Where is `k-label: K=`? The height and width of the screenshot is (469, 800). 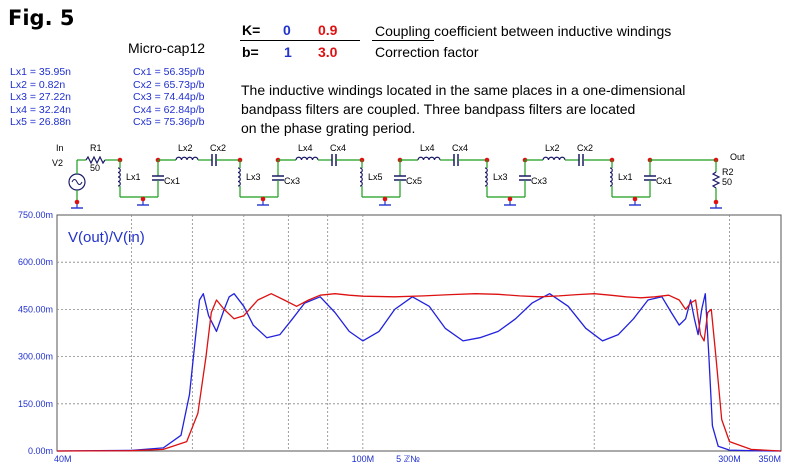
k-label: K= is located at coordinates (251, 30).